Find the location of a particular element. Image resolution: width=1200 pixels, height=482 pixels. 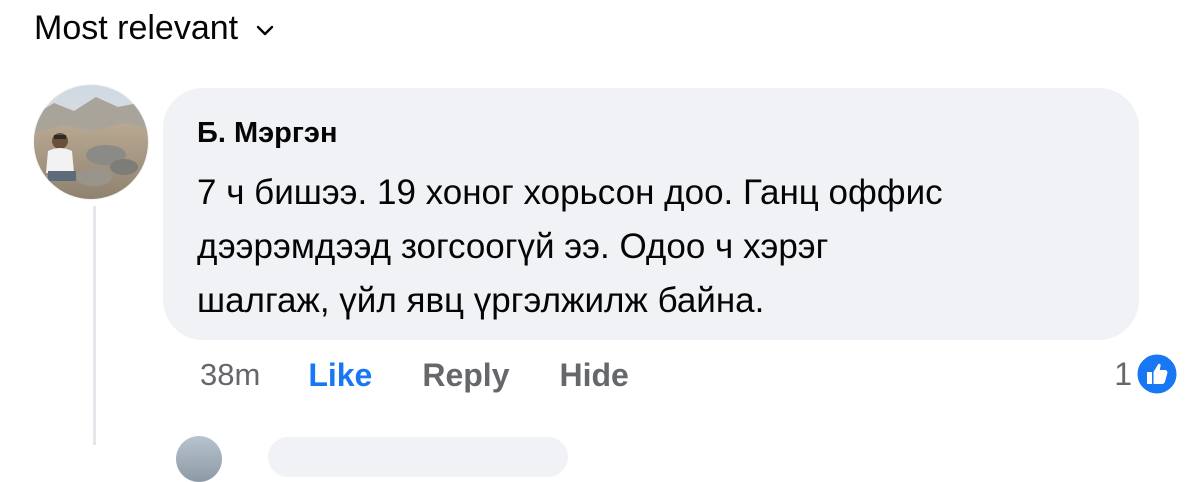

comment-timestamp: 38m is located at coordinates (230, 375).